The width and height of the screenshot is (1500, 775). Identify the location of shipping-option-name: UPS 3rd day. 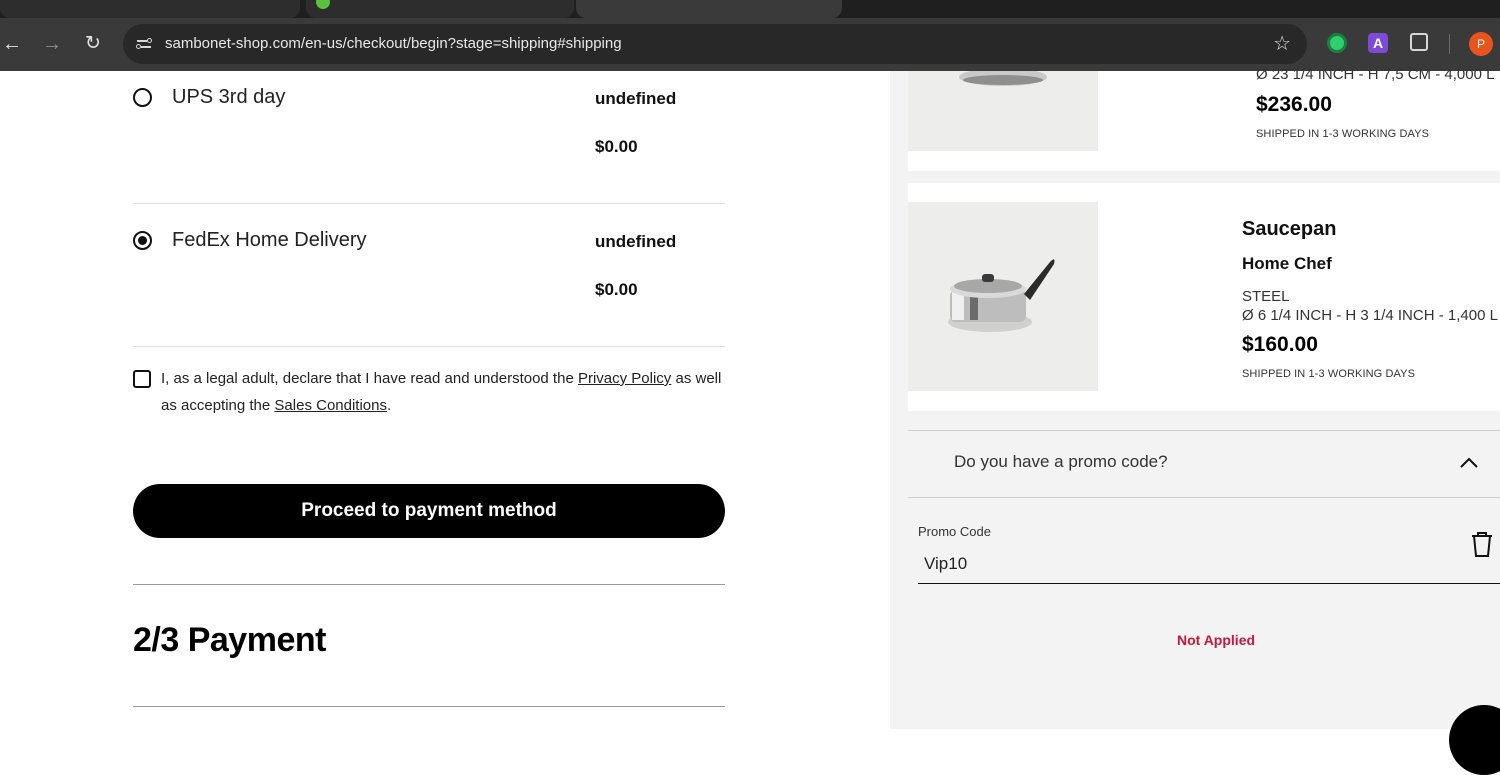
(228, 97).